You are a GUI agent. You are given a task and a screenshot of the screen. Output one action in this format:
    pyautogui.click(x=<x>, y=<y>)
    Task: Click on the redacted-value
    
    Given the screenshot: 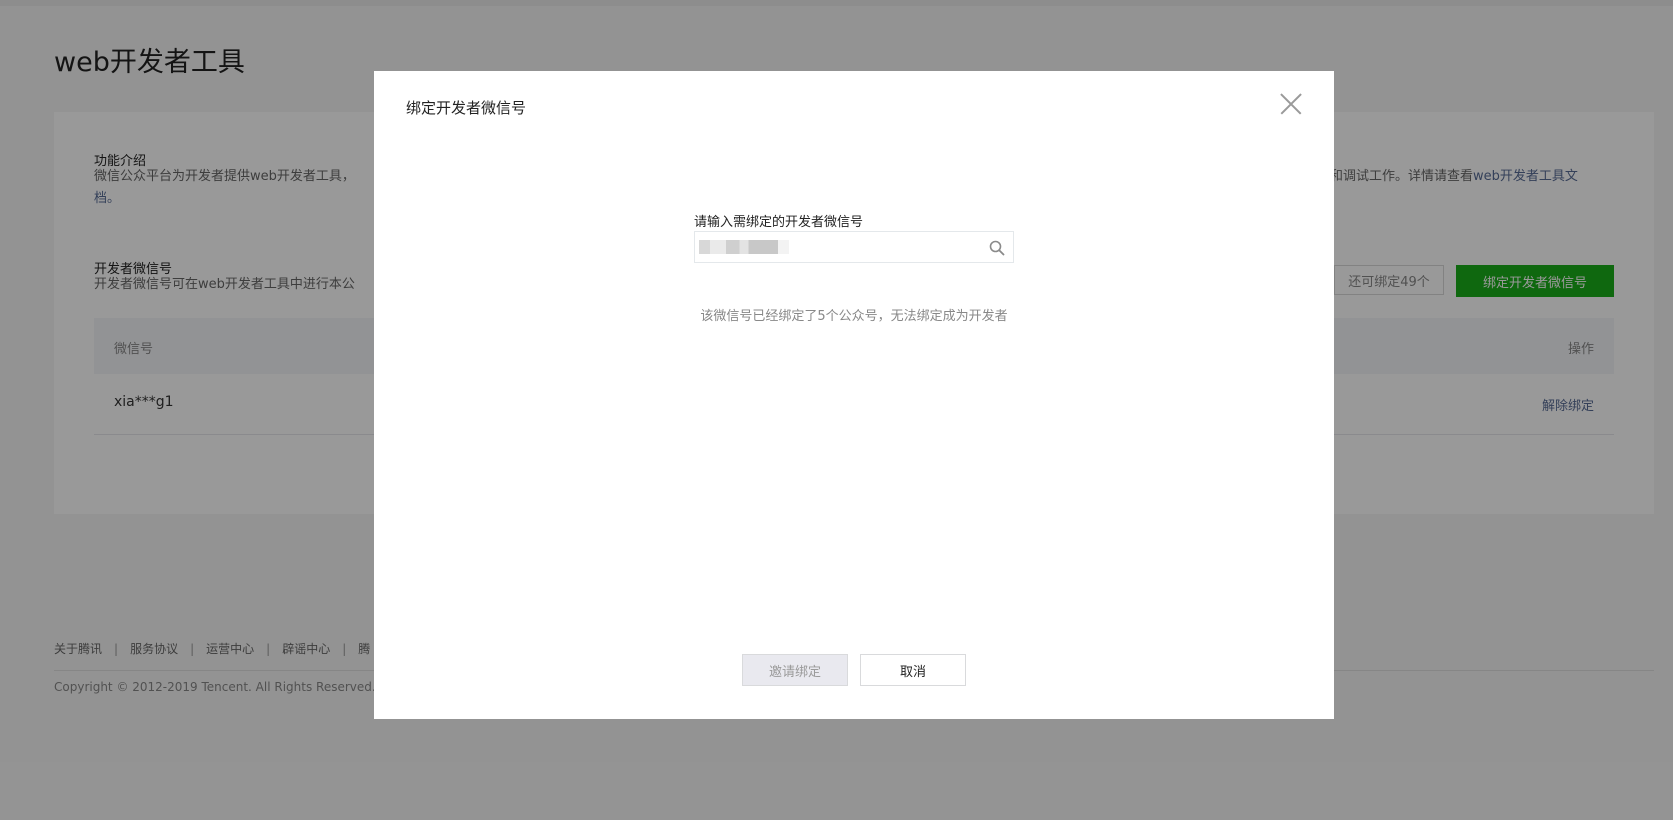 What is the action you would take?
    pyautogui.click(x=744, y=247)
    